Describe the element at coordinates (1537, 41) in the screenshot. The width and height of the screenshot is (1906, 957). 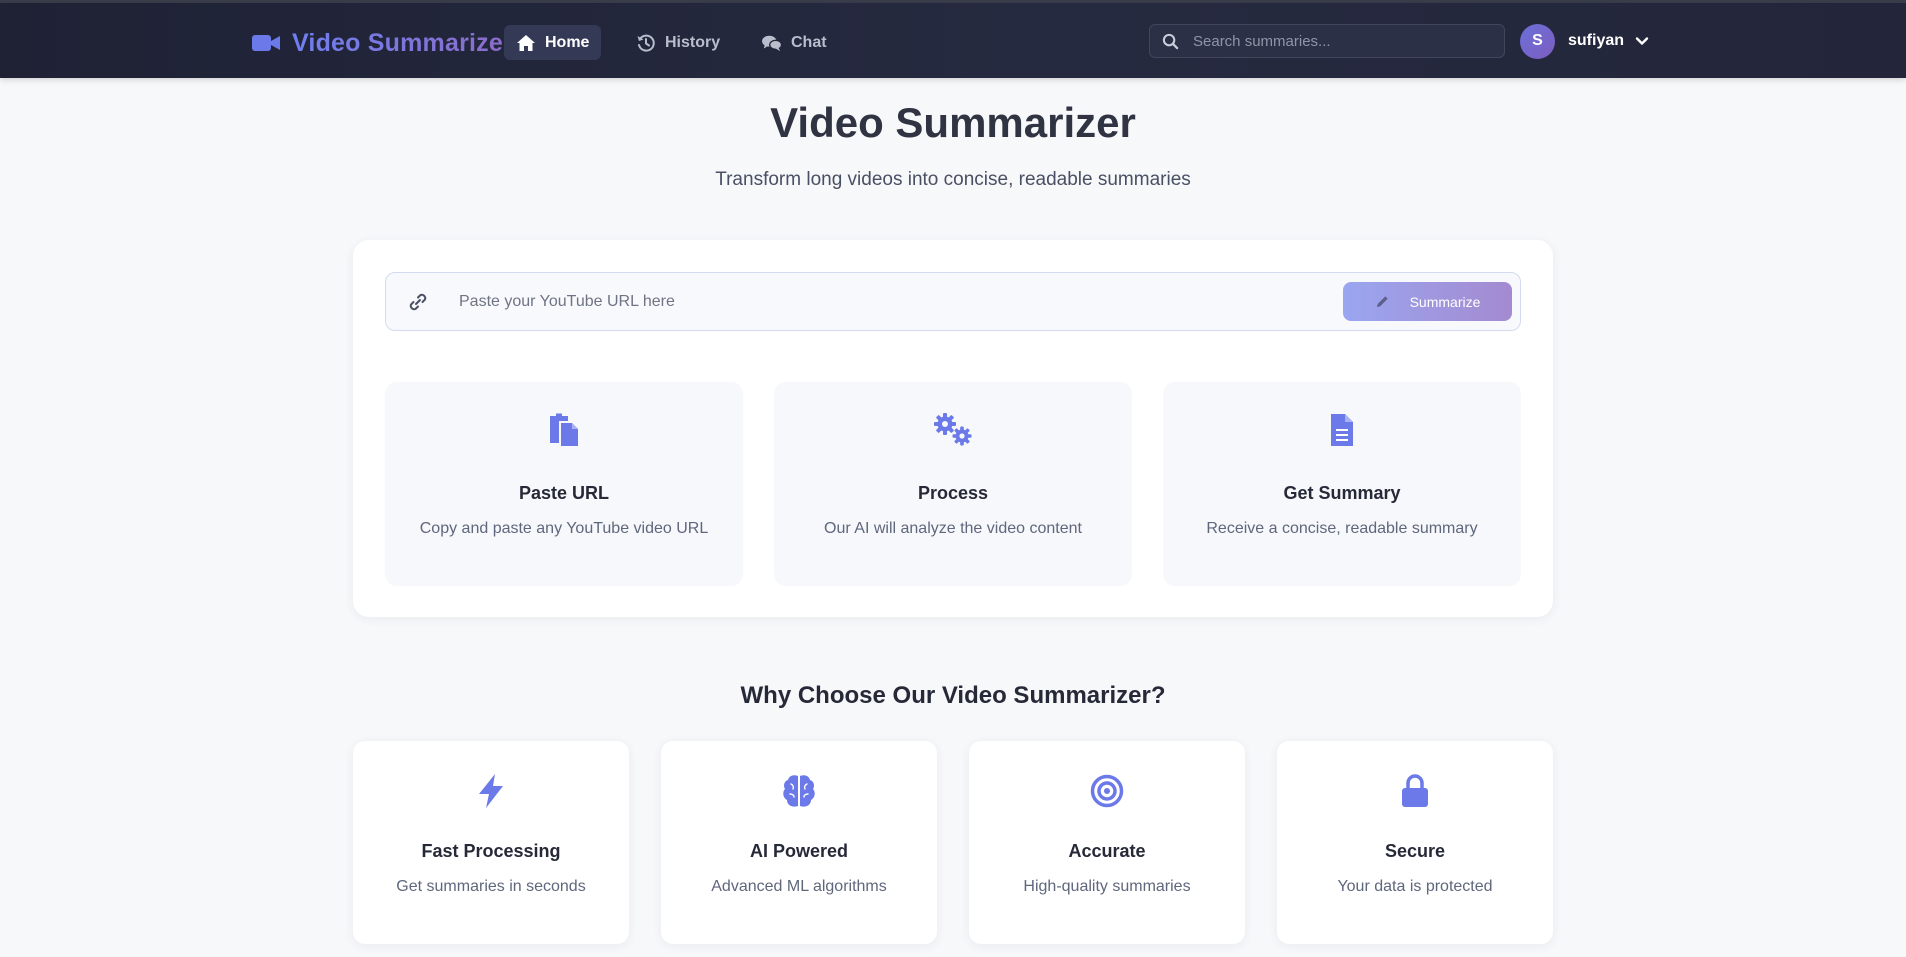
I see `avatar: S` at that location.